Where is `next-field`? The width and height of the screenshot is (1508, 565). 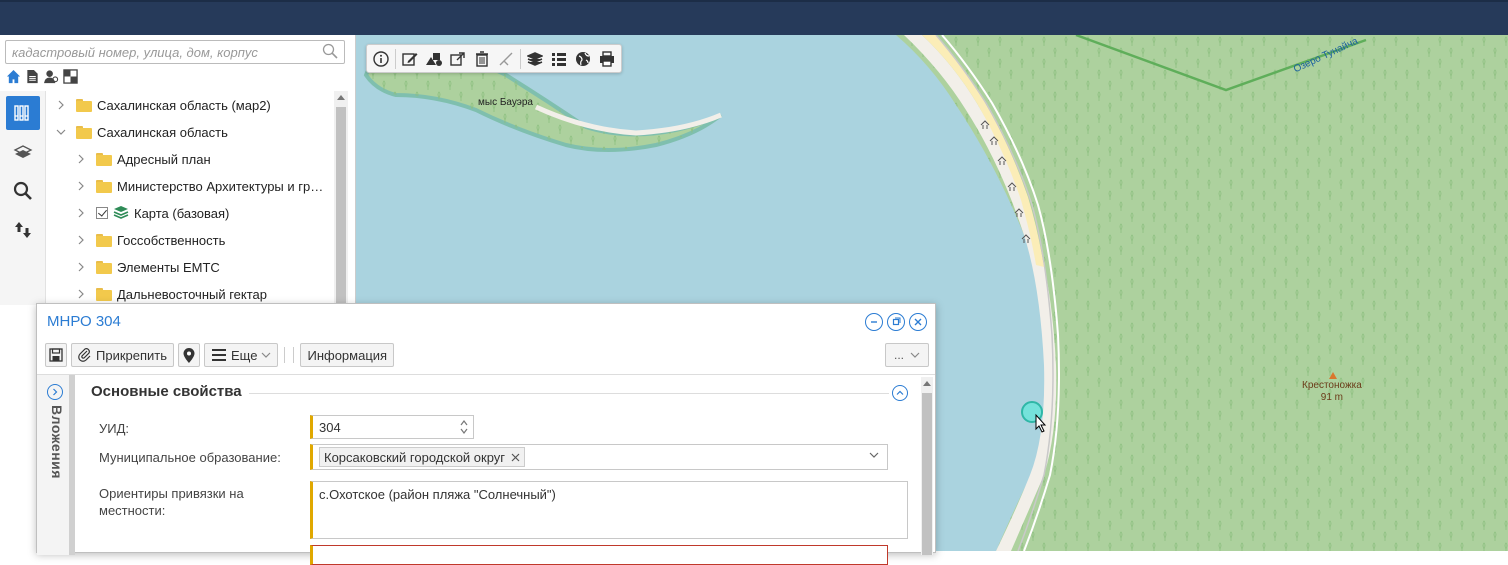
next-field is located at coordinates (599, 555).